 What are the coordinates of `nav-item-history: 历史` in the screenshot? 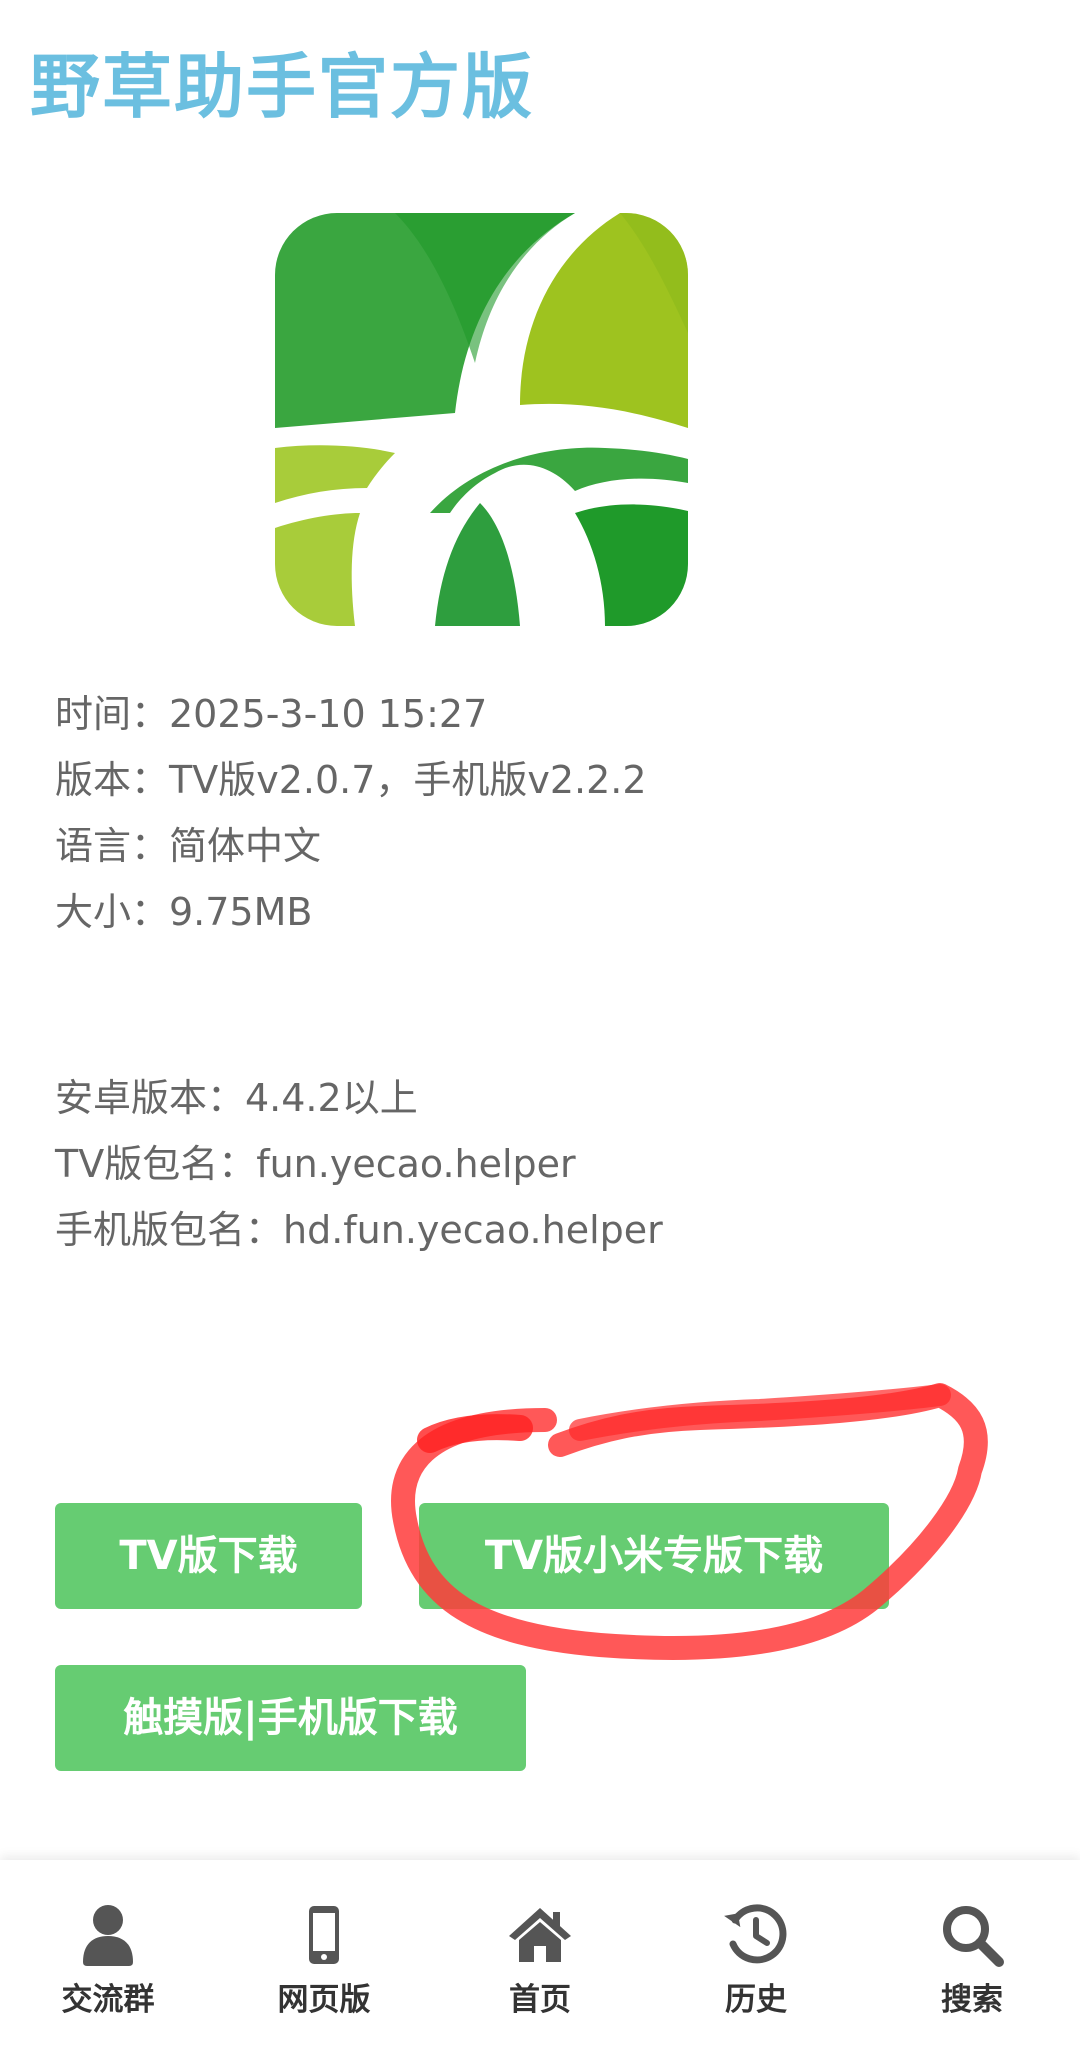 It's located at (756, 1960).